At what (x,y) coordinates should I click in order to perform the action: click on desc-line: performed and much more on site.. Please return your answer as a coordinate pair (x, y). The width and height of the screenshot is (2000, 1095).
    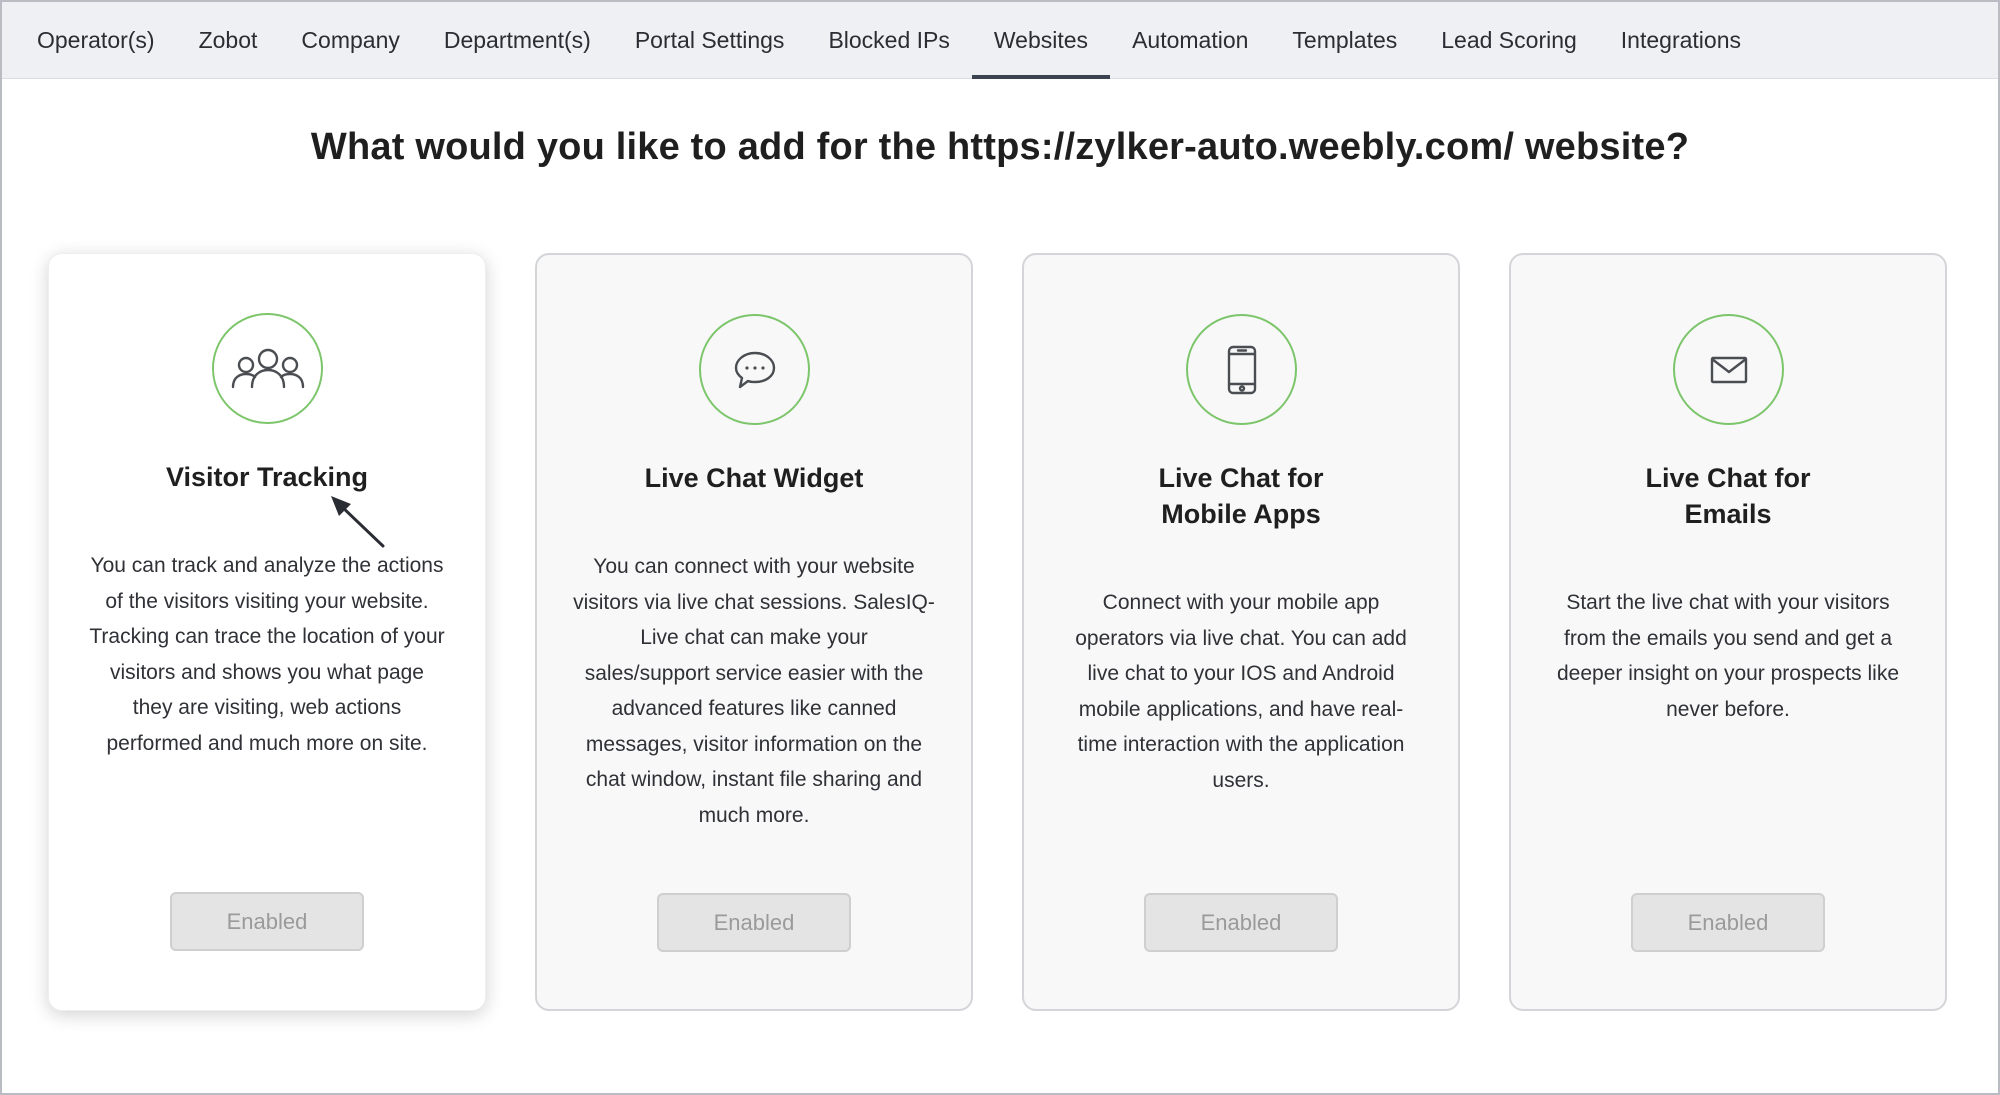
    Looking at the image, I should click on (267, 743).